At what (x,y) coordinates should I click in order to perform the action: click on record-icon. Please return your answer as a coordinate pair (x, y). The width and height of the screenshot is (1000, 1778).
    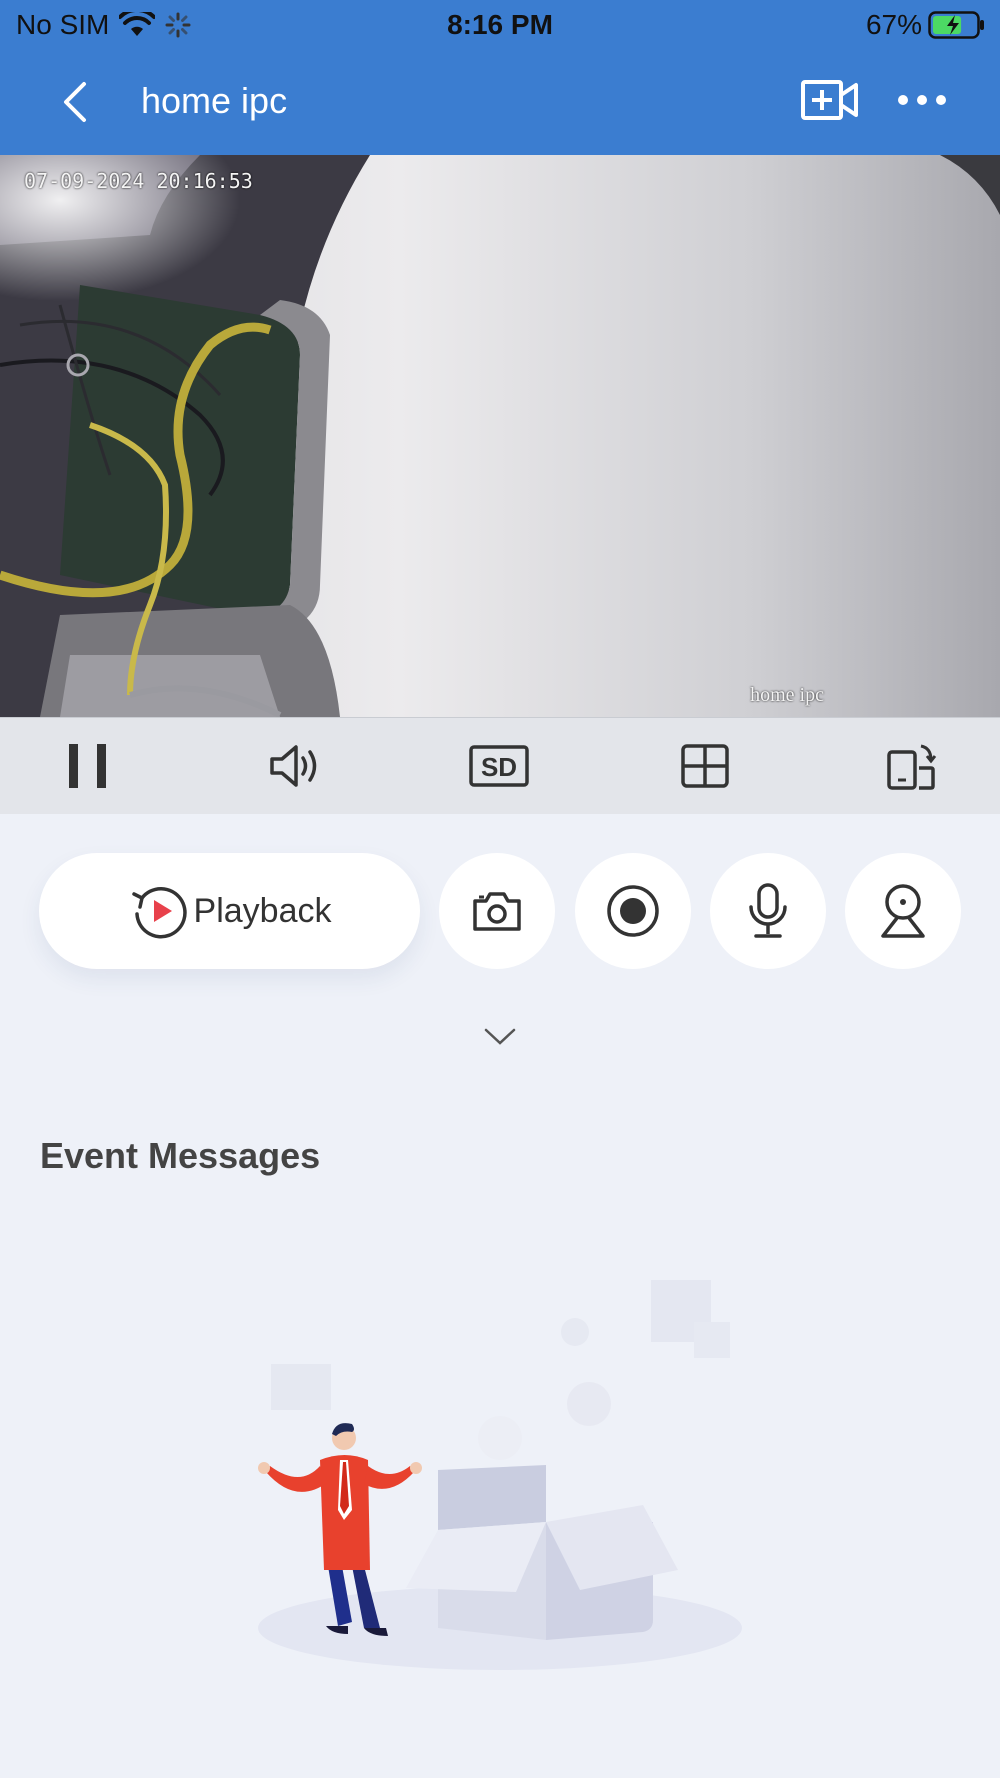
    Looking at the image, I should click on (633, 911).